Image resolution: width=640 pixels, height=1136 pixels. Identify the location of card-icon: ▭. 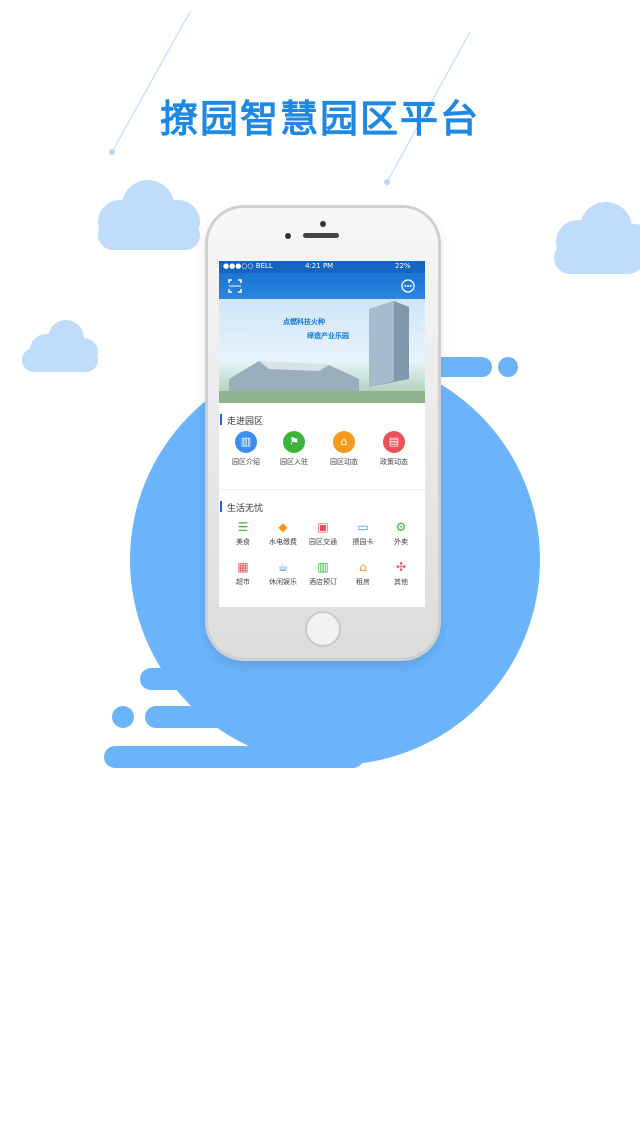
(363, 527).